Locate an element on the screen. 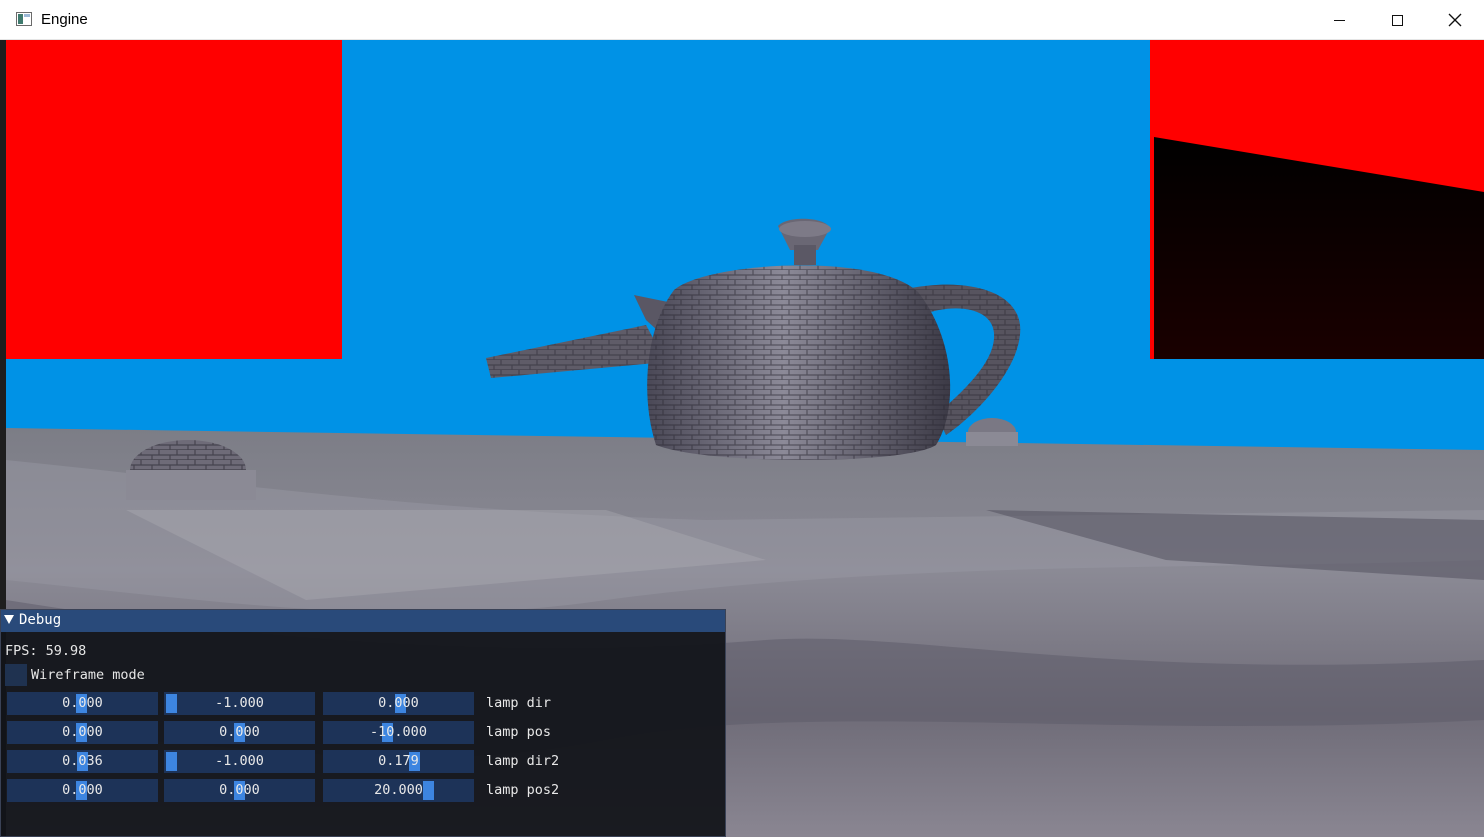  lamp-dir2-z-slider: 0.179 is located at coordinates (398, 761).